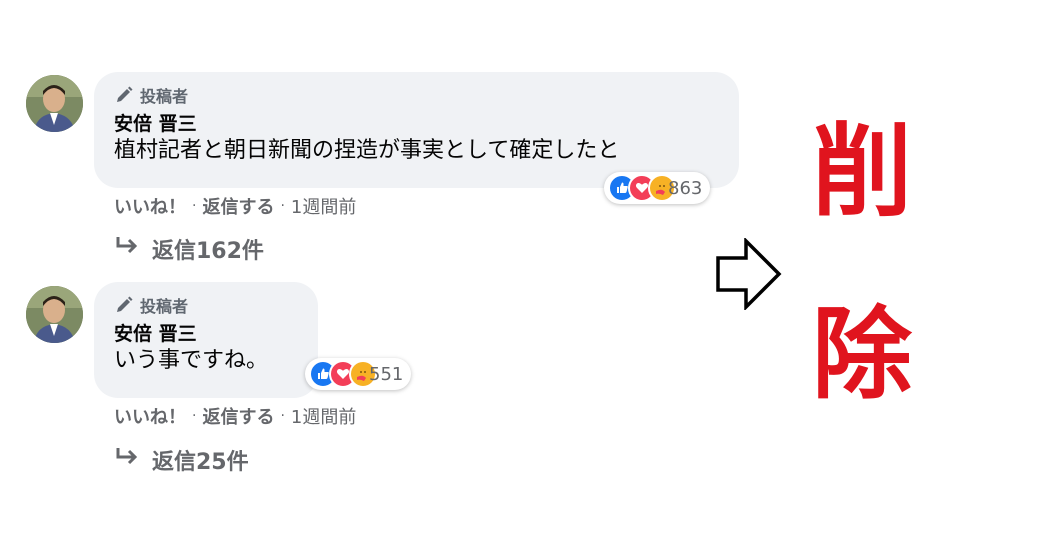 This screenshot has height=539, width=1060. I want to click on reaction-summary: 551, so click(358, 374).